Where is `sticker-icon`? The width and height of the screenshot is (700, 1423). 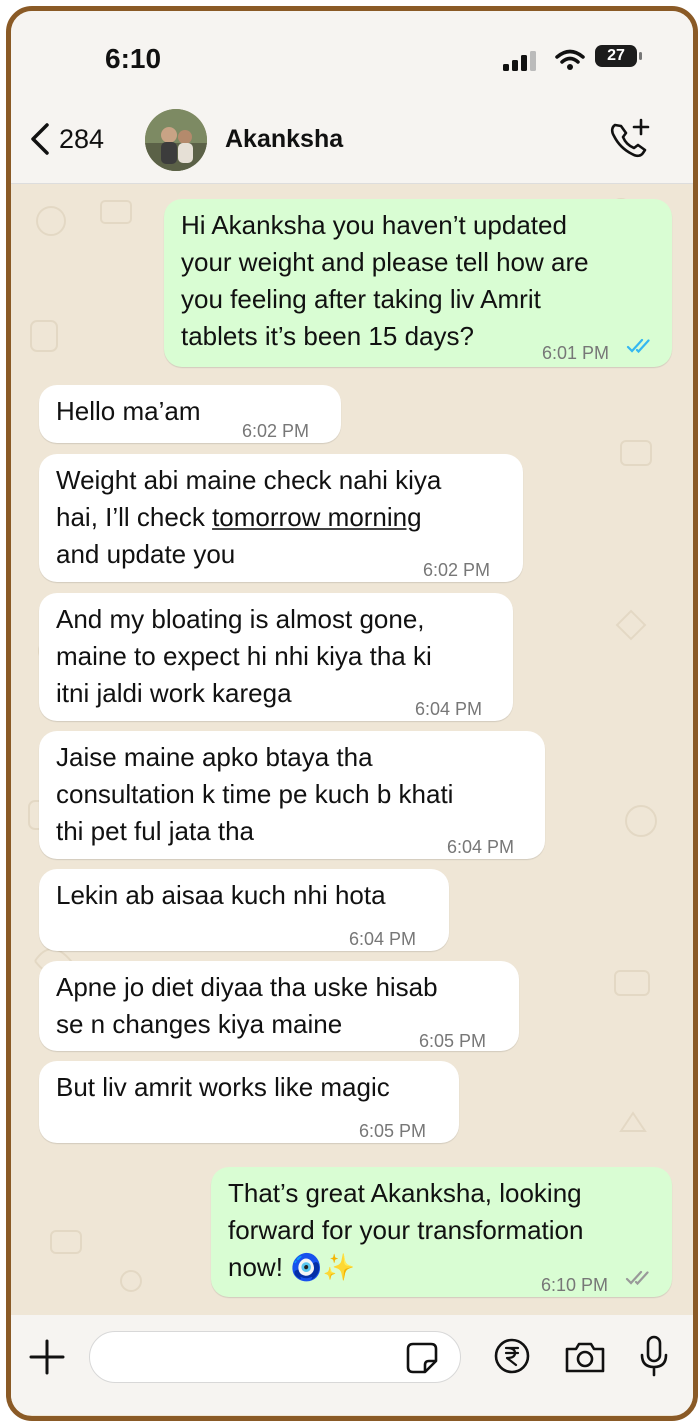
sticker-icon is located at coordinates (422, 1358).